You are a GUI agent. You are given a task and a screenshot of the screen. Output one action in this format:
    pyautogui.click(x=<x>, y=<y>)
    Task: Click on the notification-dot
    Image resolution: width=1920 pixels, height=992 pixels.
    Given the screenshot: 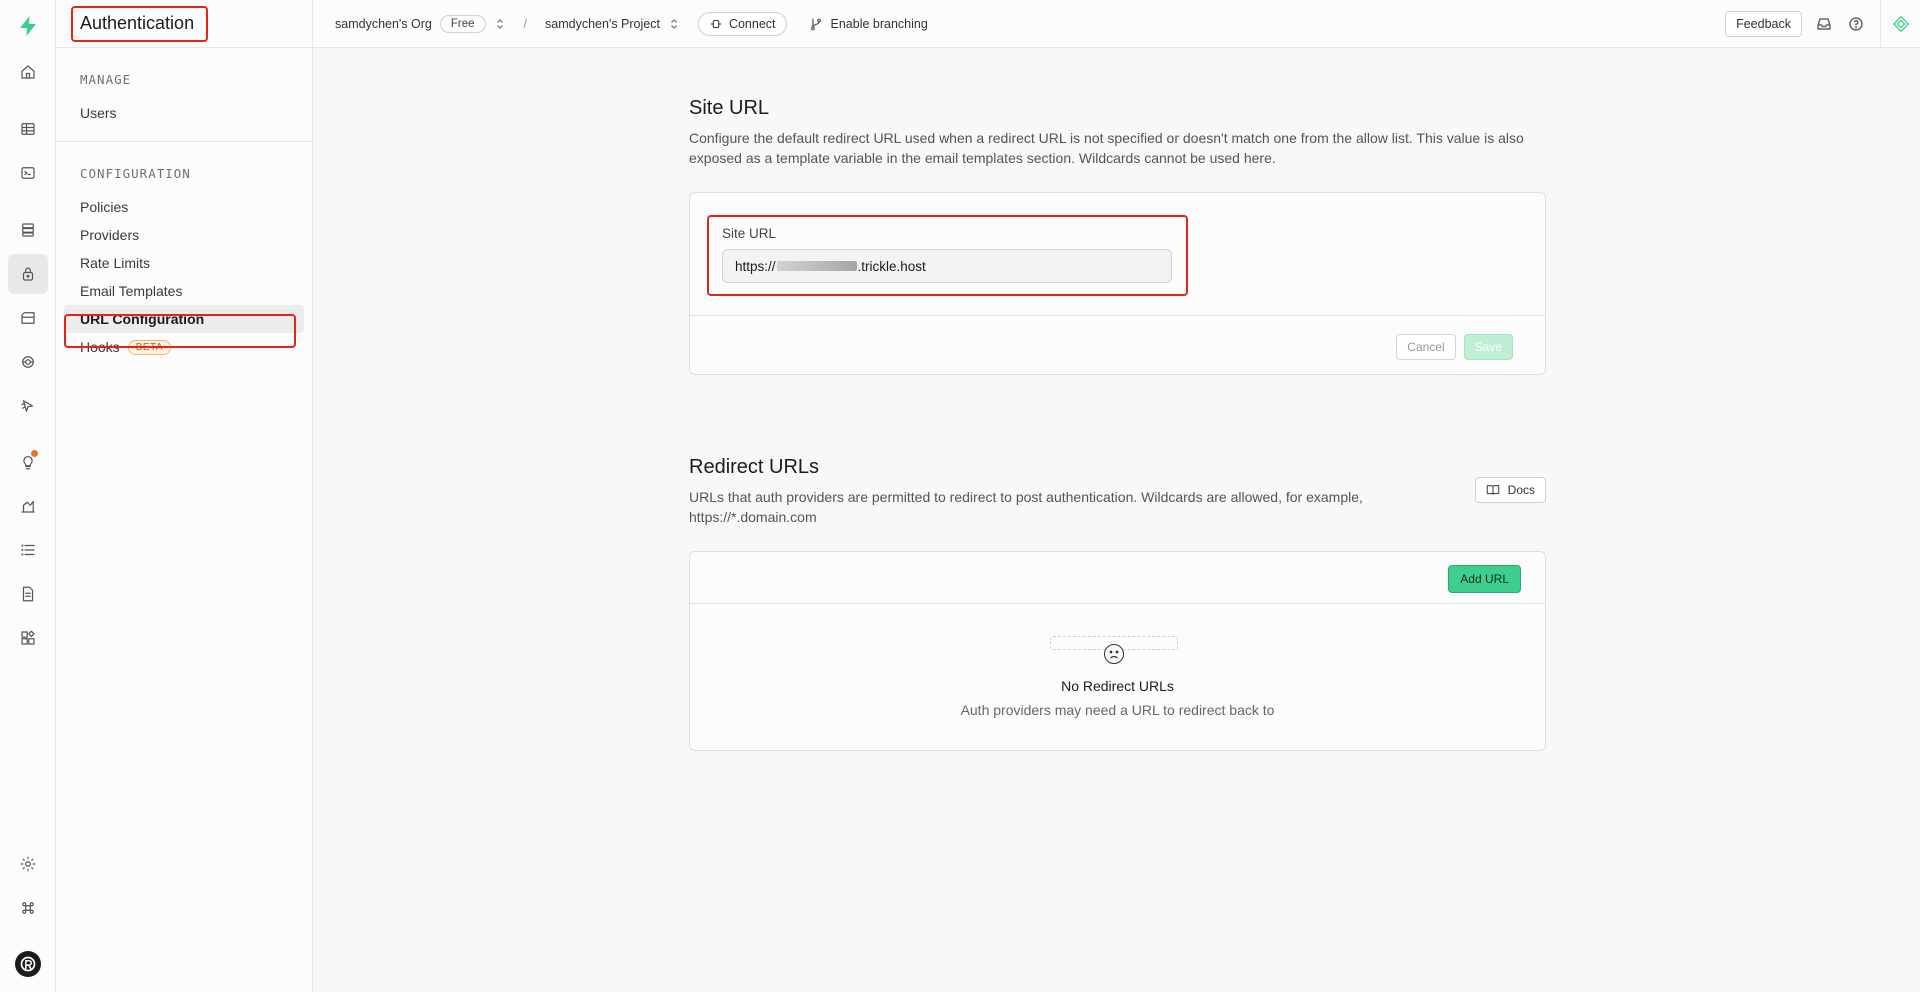 What is the action you would take?
    pyautogui.click(x=34, y=453)
    